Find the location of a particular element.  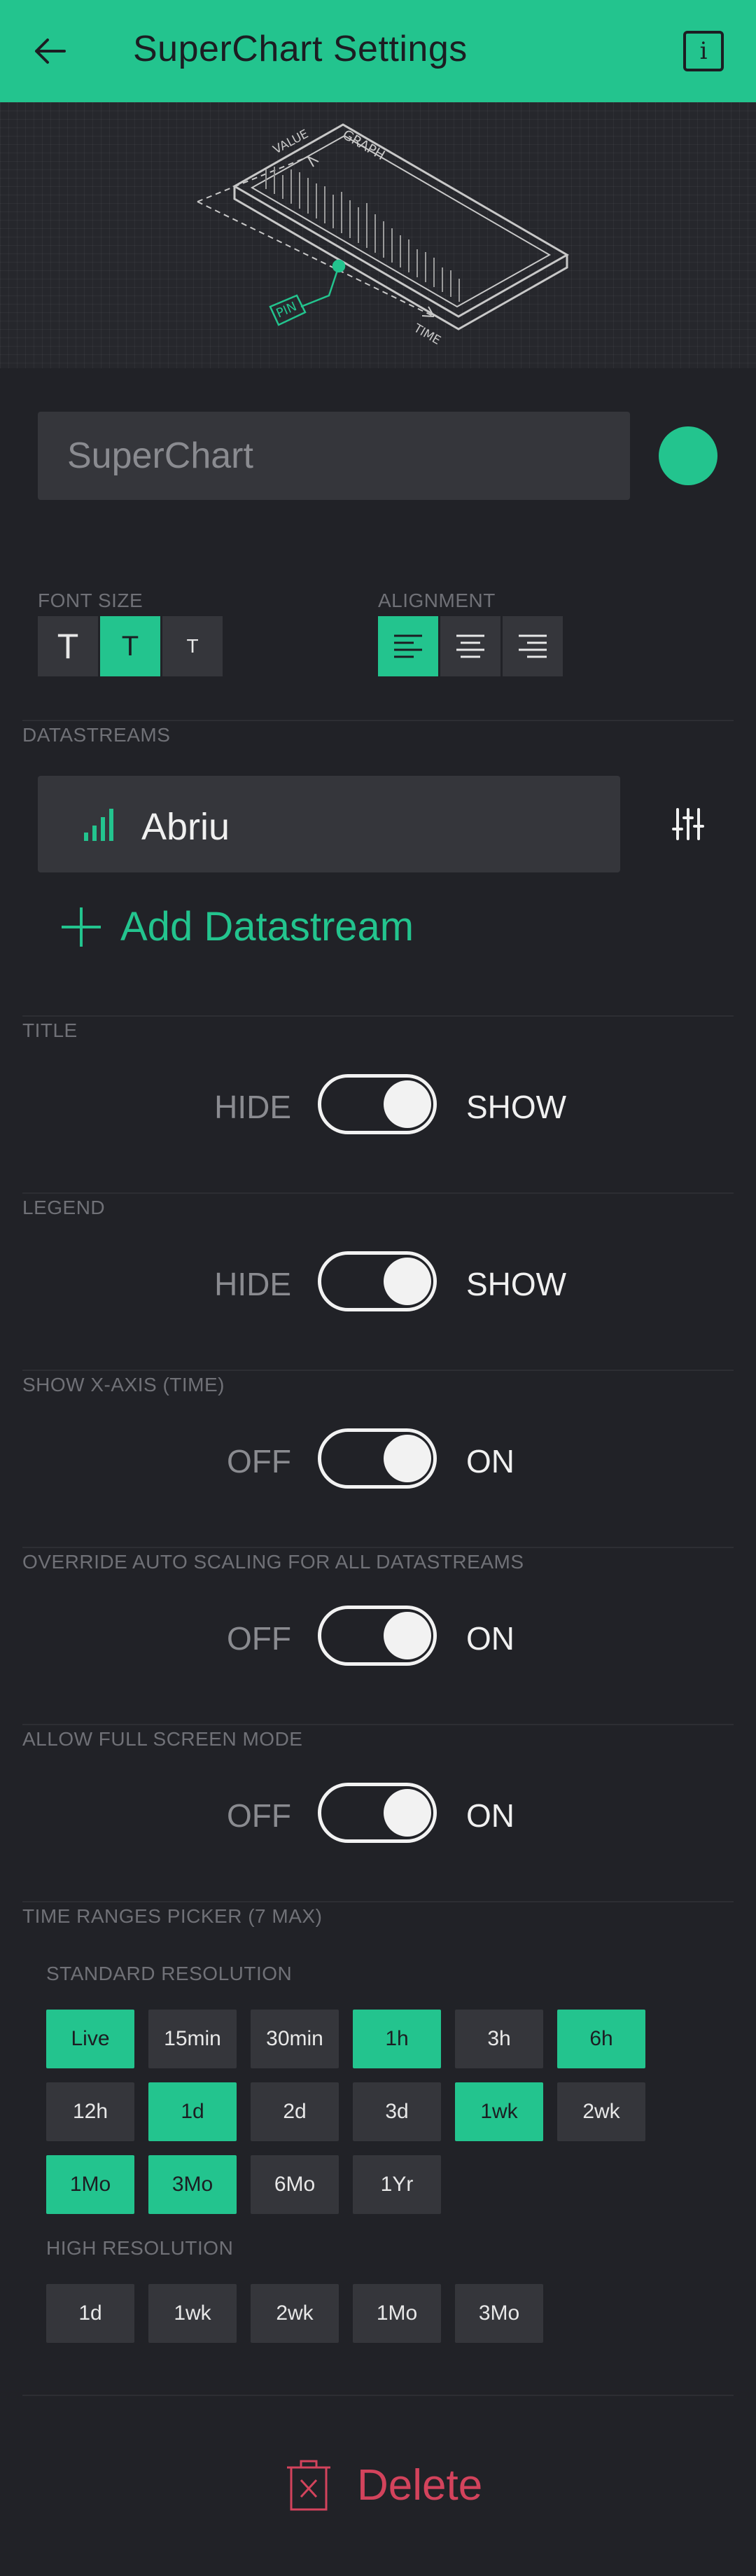

alignment-label: ALIGNMENT is located at coordinates (437, 600).